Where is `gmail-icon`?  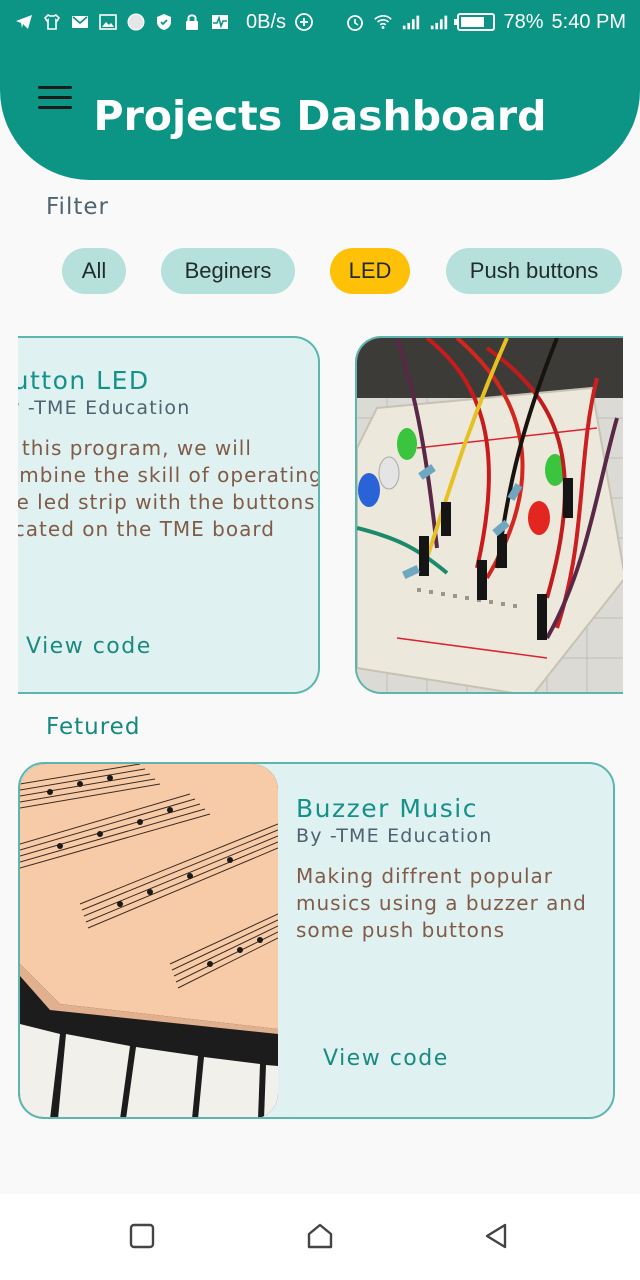
gmail-icon is located at coordinates (80, 22).